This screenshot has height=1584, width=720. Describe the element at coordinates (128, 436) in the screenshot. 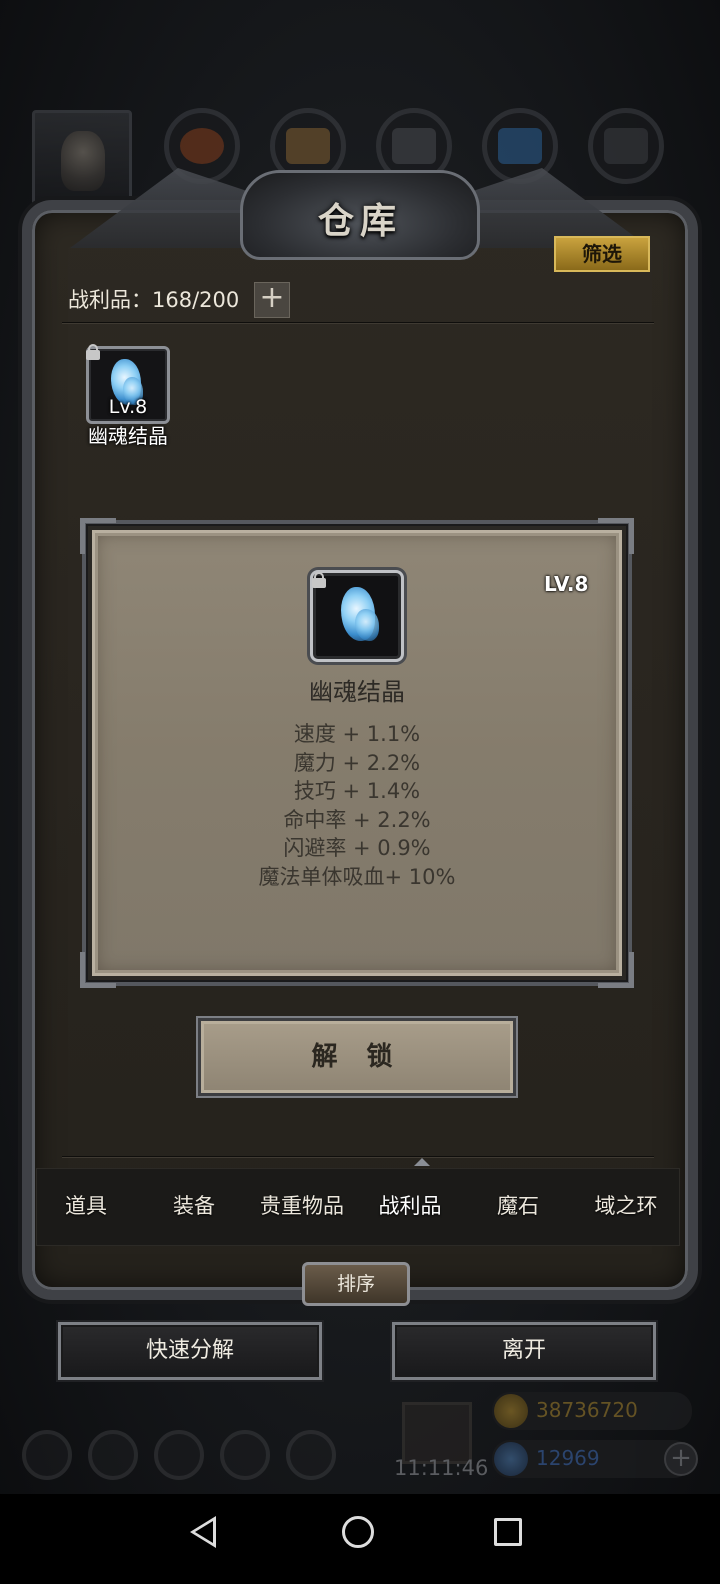

I see `item-name: 幽魂结晶` at that location.